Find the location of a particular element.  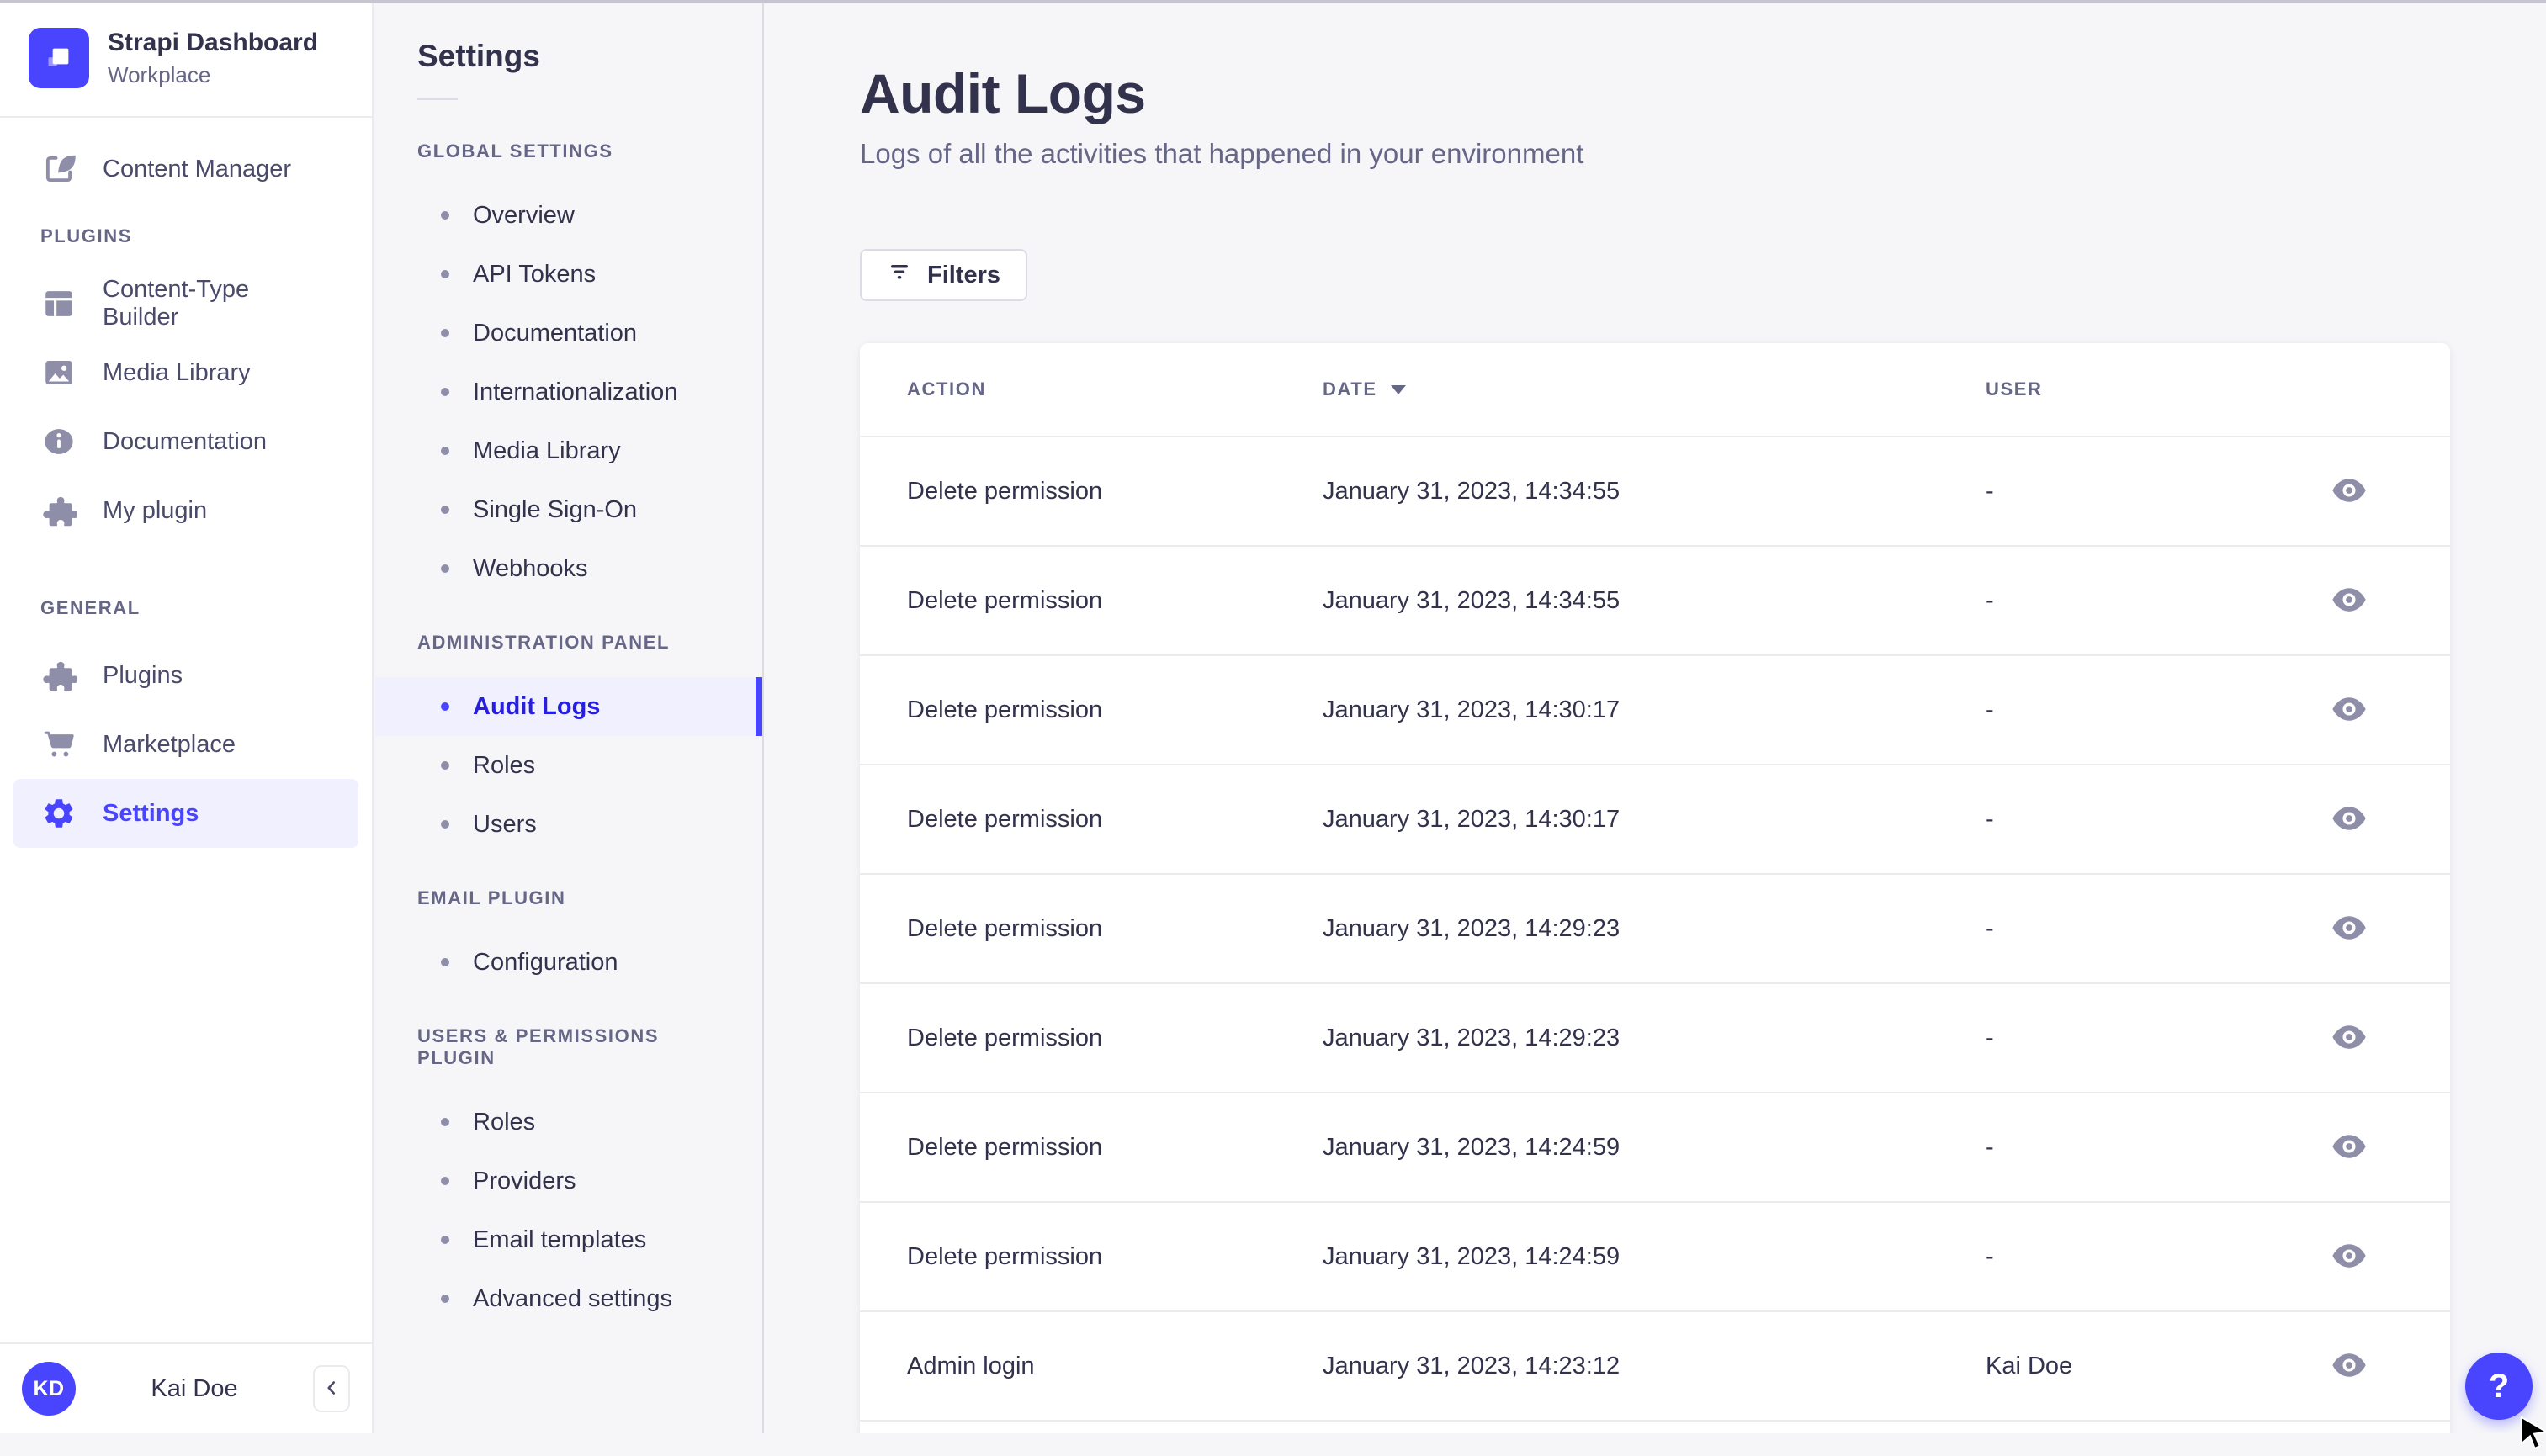

collapse-sidebar-button is located at coordinates (331, 1388).